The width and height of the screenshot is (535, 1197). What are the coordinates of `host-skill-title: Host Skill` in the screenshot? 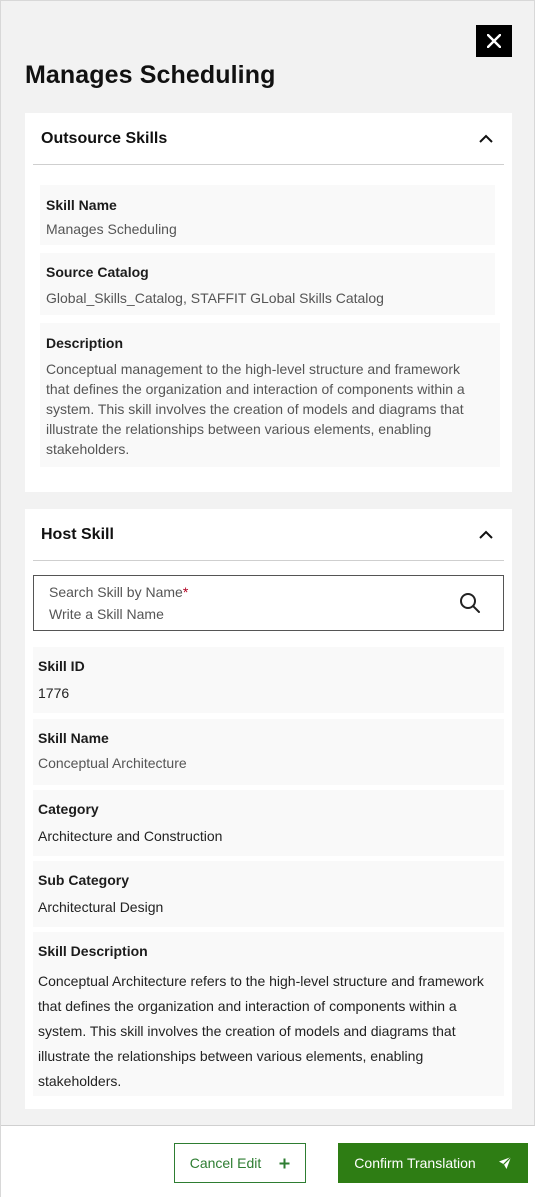 It's located at (77, 534).